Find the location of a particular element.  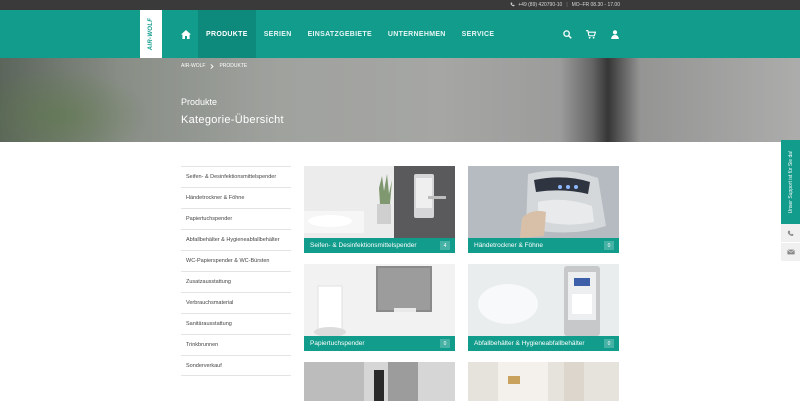

user-icon is located at coordinates (615, 34).